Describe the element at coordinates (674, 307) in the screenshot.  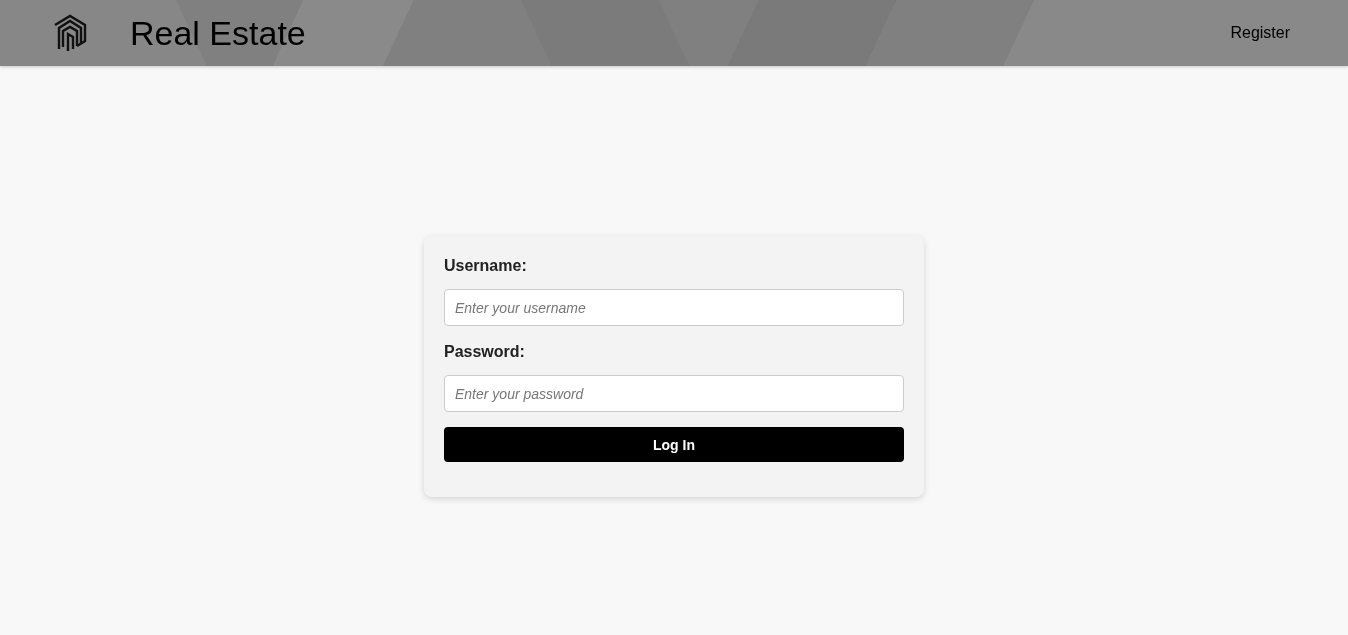
I see `input-field: Enter your username` at that location.